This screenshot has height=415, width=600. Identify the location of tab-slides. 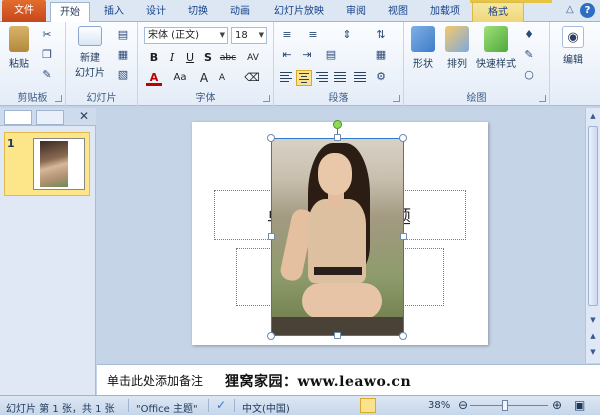
(18, 117).